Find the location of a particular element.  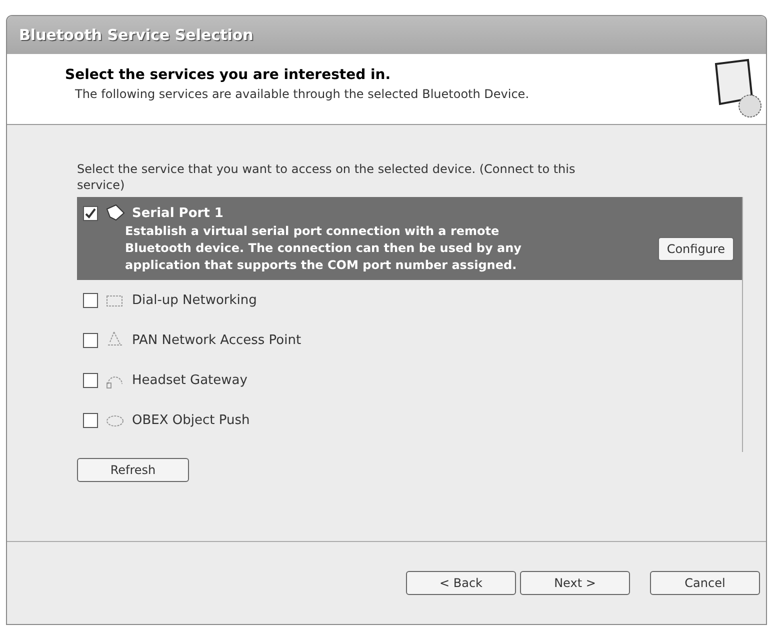

service-name: Serial Port 1 is located at coordinates (178, 213).